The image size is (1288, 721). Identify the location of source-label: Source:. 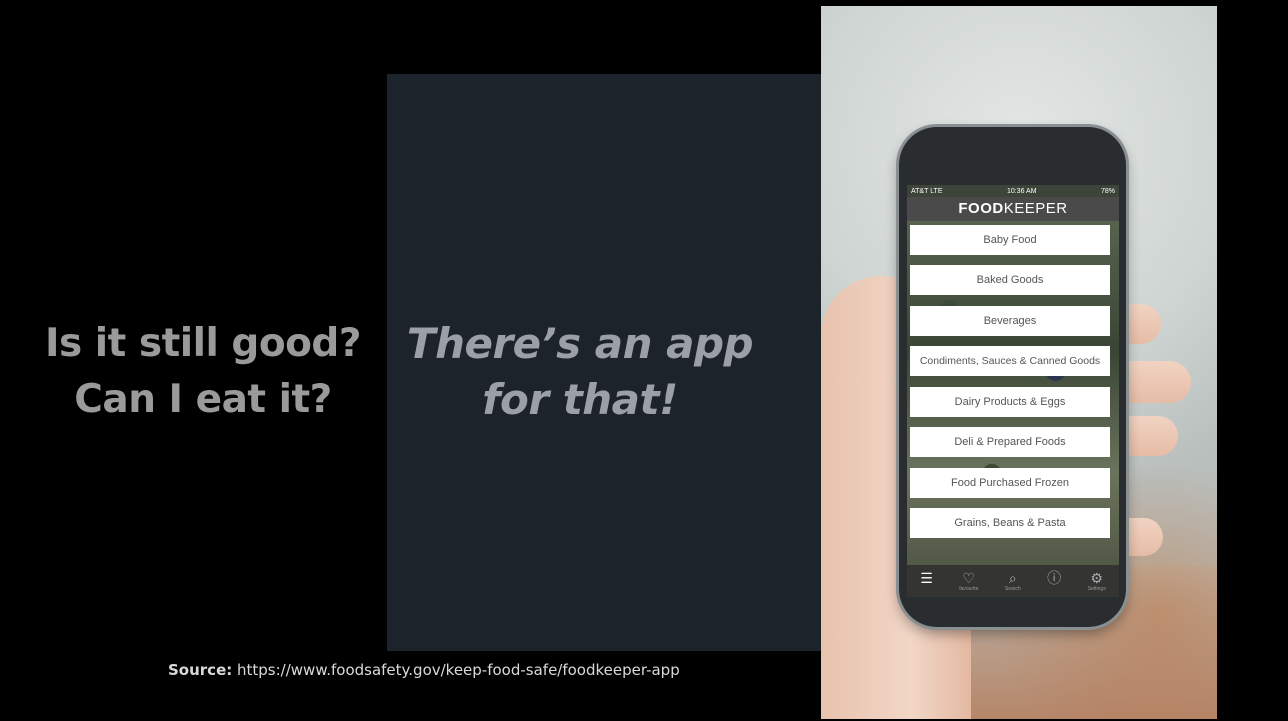
(200, 670).